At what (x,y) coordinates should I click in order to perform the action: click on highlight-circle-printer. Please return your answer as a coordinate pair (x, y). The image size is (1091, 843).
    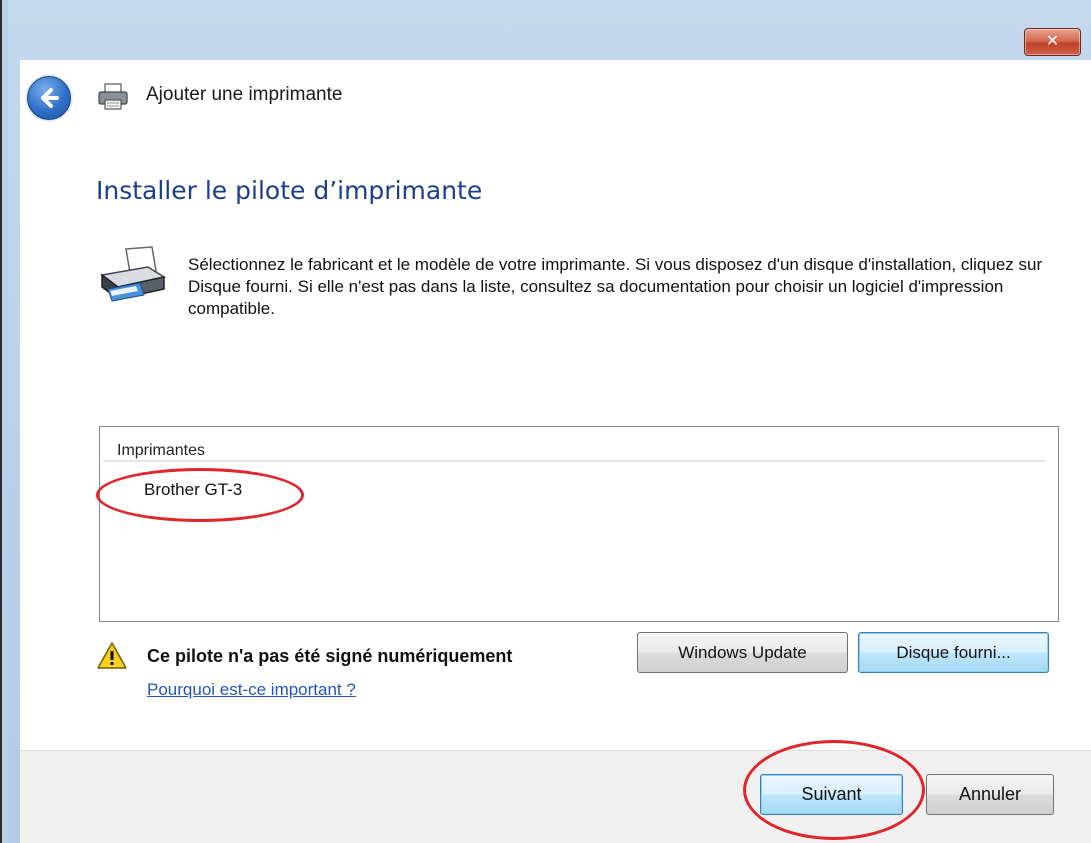
    Looking at the image, I should click on (200, 495).